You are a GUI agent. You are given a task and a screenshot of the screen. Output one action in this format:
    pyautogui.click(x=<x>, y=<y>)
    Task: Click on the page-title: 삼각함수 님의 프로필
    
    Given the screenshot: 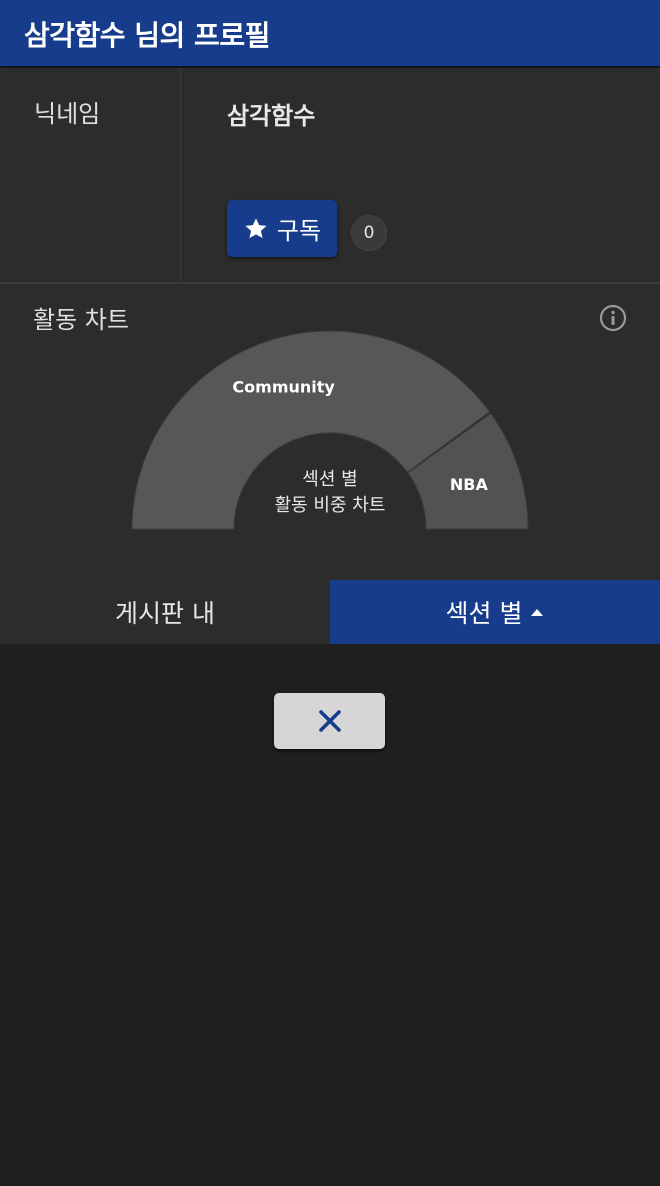 What is the action you would take?
    pyautogui.click(x=147, y=35)
    